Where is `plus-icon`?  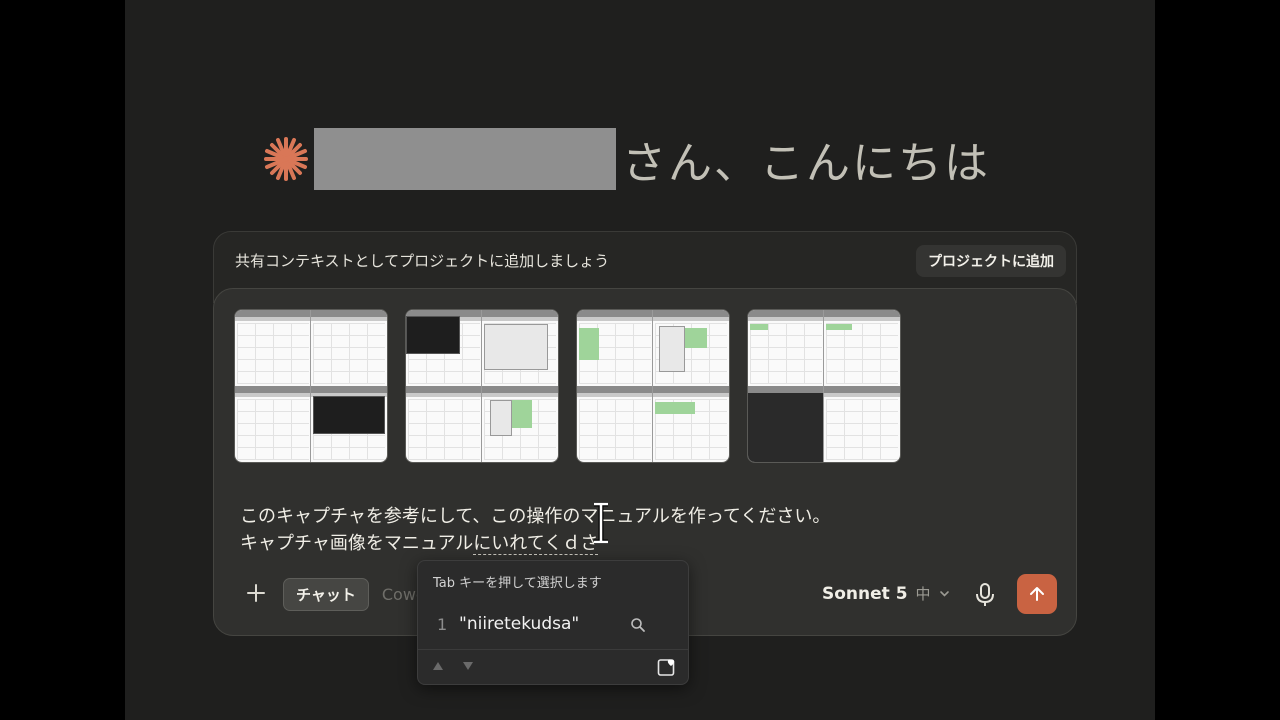
plus-icon is located at coordinates (256, 593).